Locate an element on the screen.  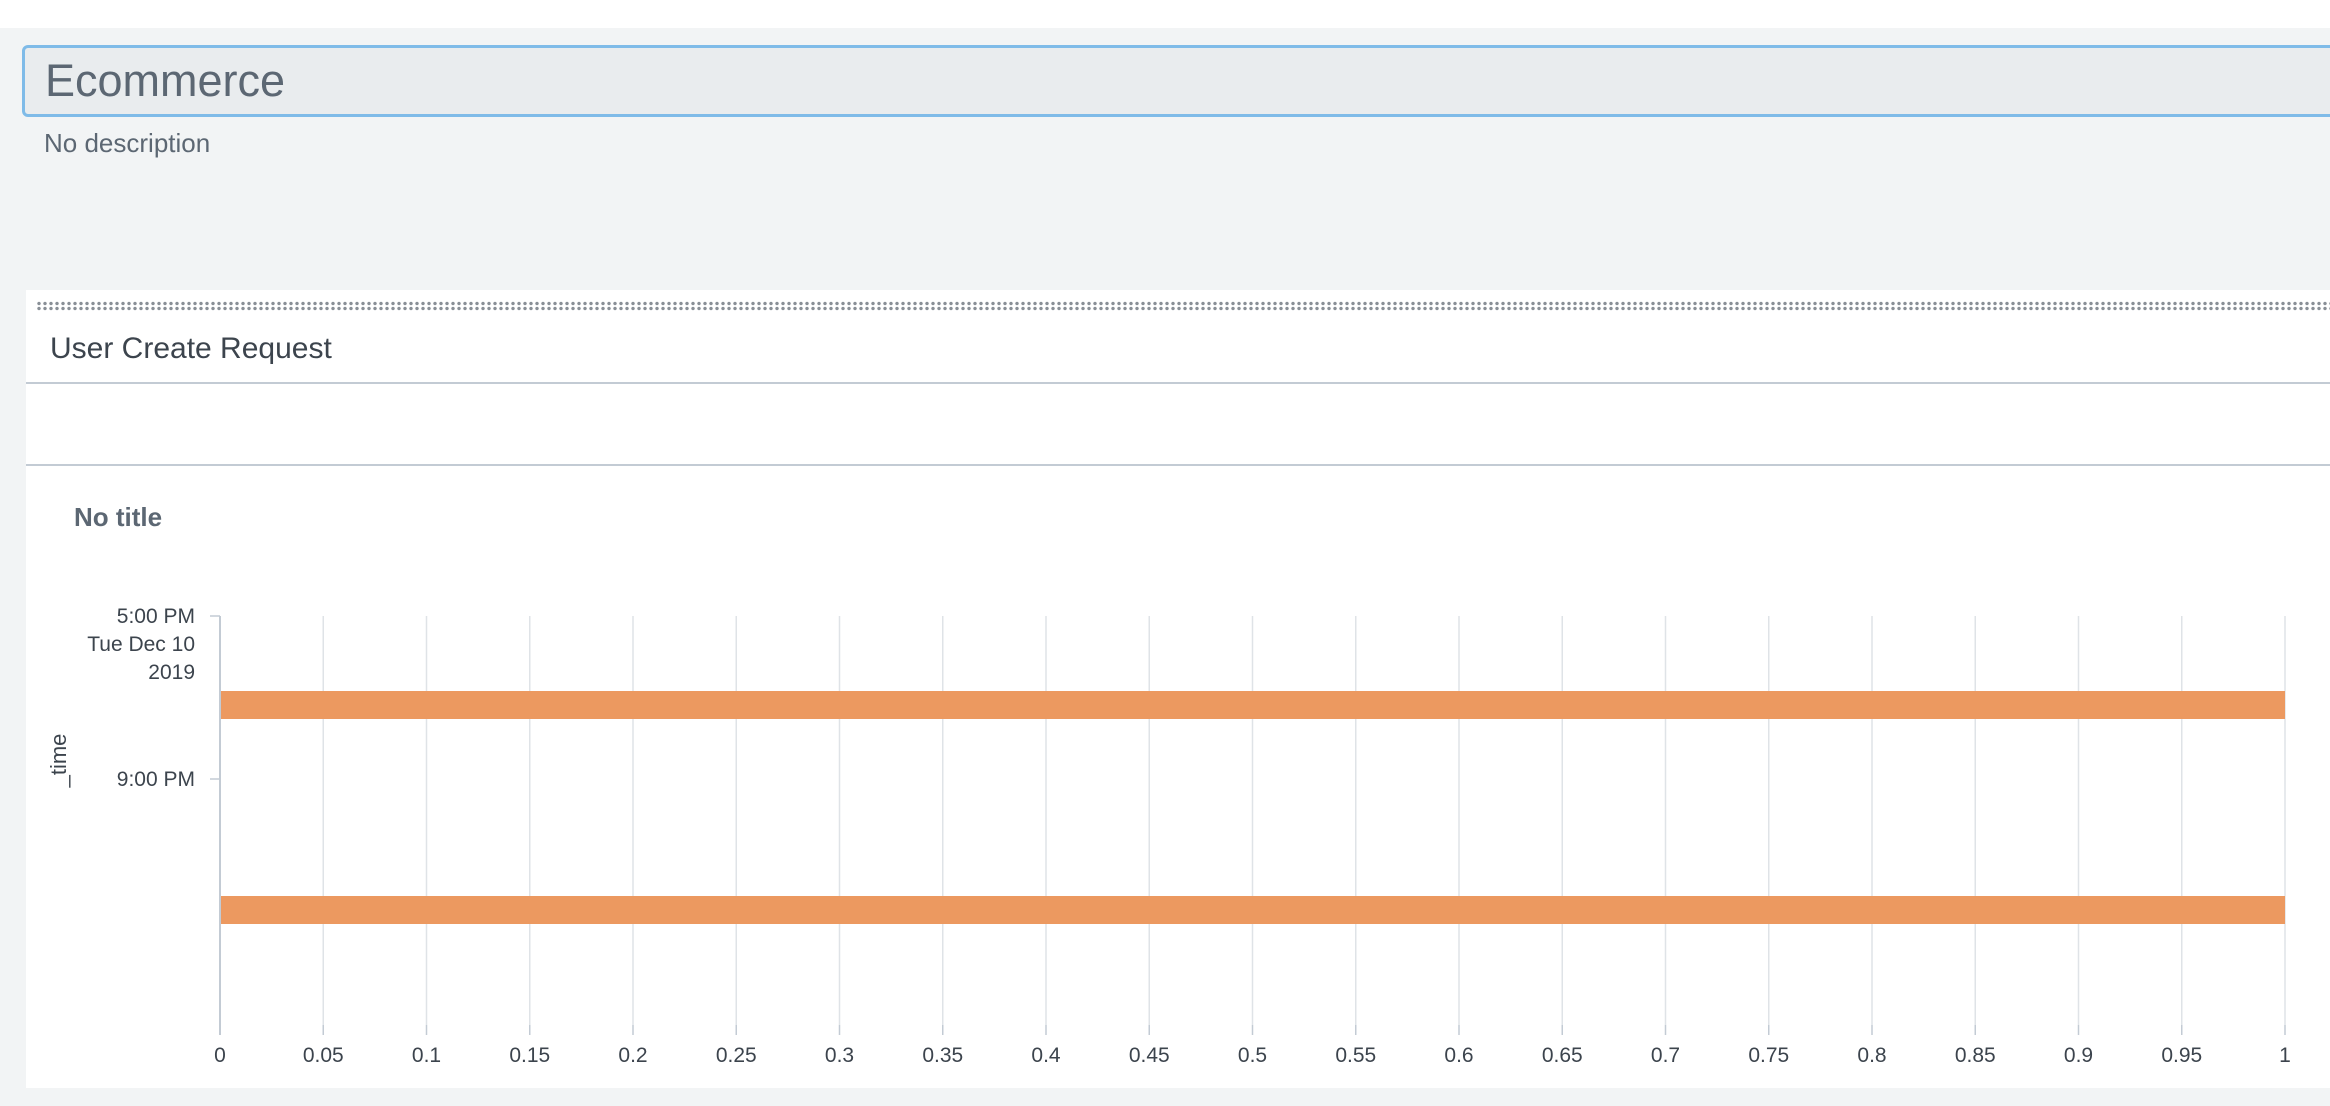
x-tick-label: 0.15 is located at coordinates (529, 1055).